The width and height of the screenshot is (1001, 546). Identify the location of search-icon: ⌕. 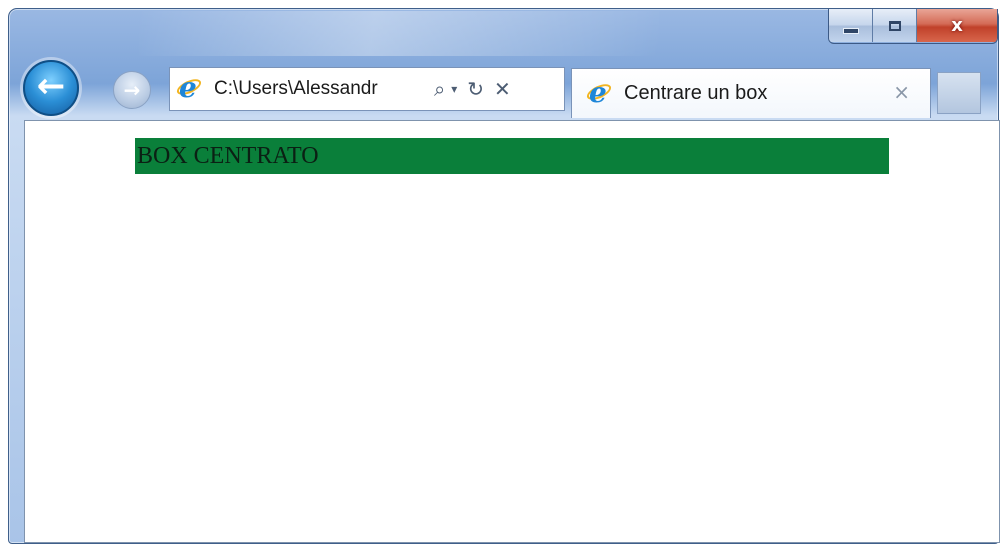
(439, 89).